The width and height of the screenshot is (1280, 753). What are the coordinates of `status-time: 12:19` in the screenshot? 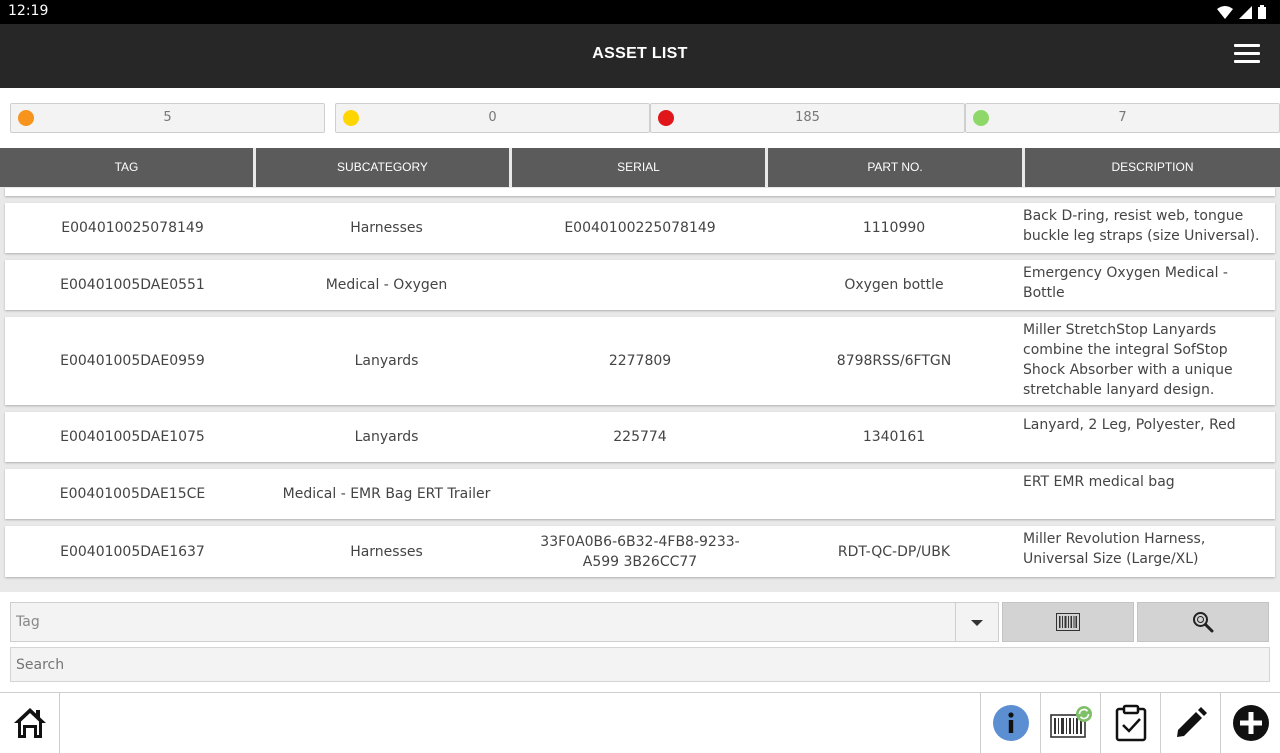 It's located at (28, 11).